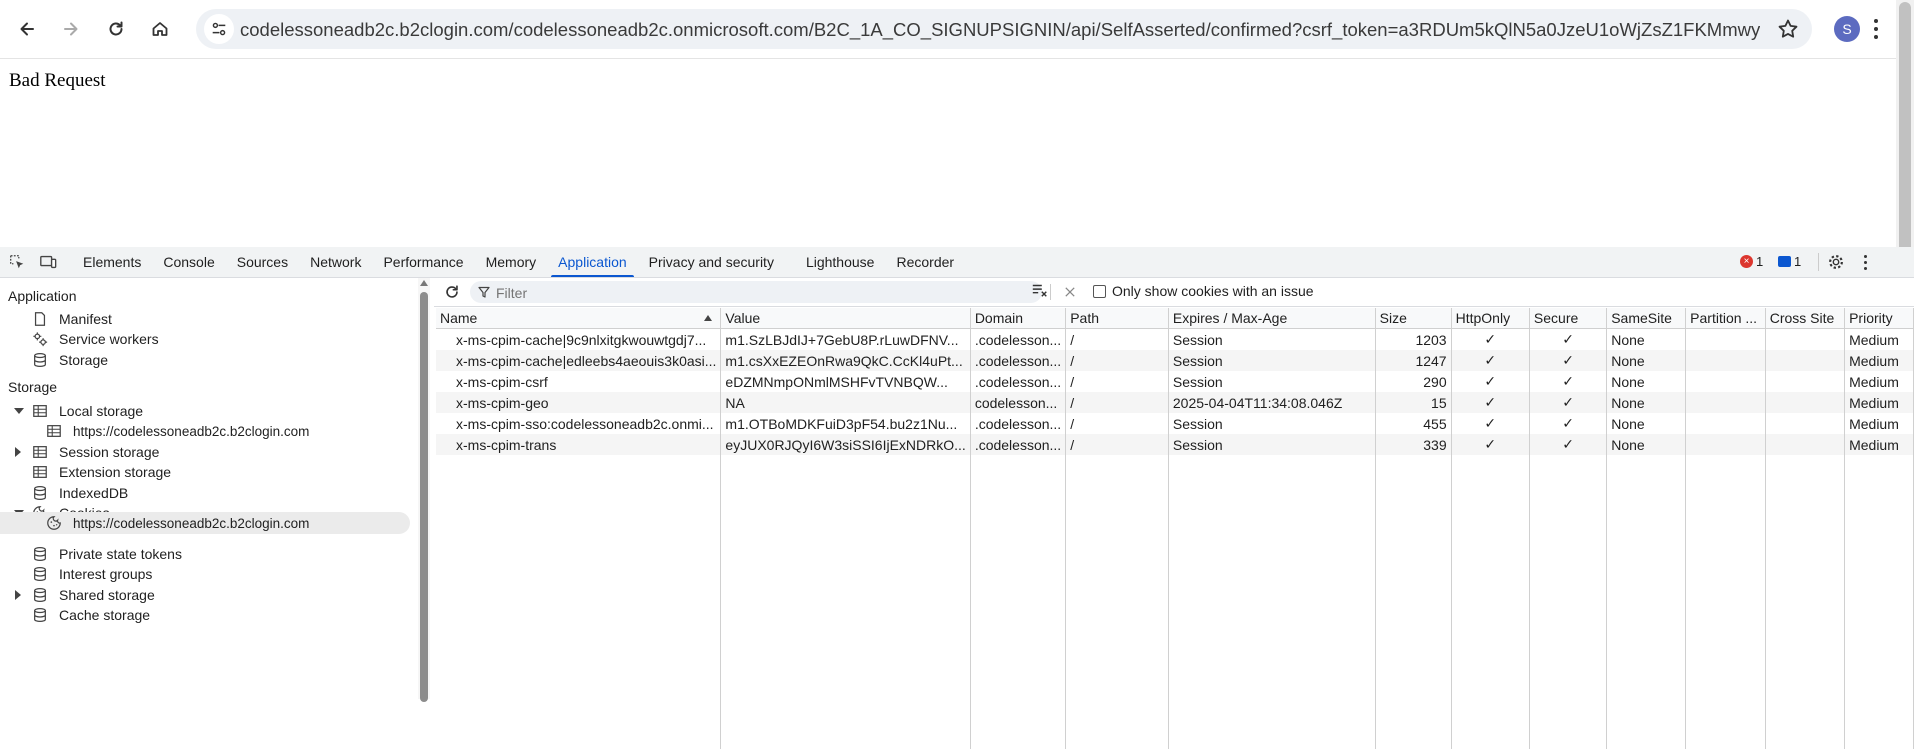  What do you see at coordinates (1789, 261) in the screenshot?
I see `message-count-badge: 1` at bounding box center [1789, 261].